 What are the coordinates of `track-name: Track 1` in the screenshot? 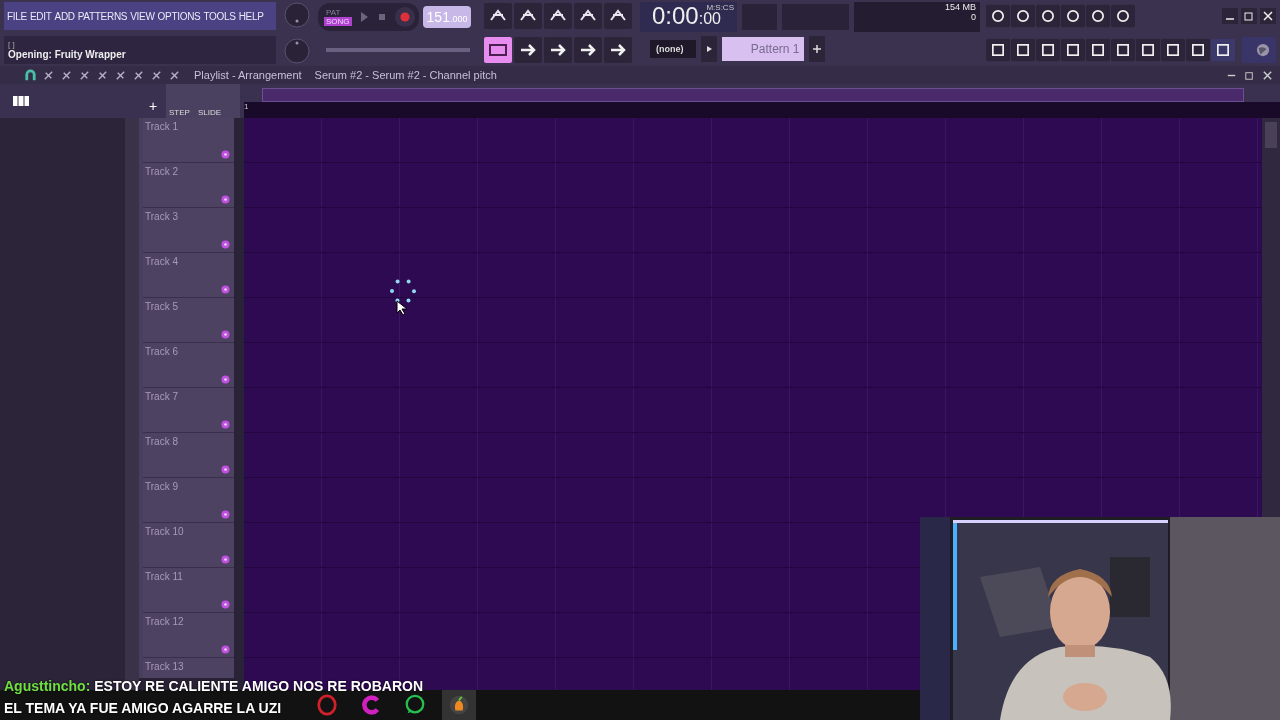 It's located at (161, 126).